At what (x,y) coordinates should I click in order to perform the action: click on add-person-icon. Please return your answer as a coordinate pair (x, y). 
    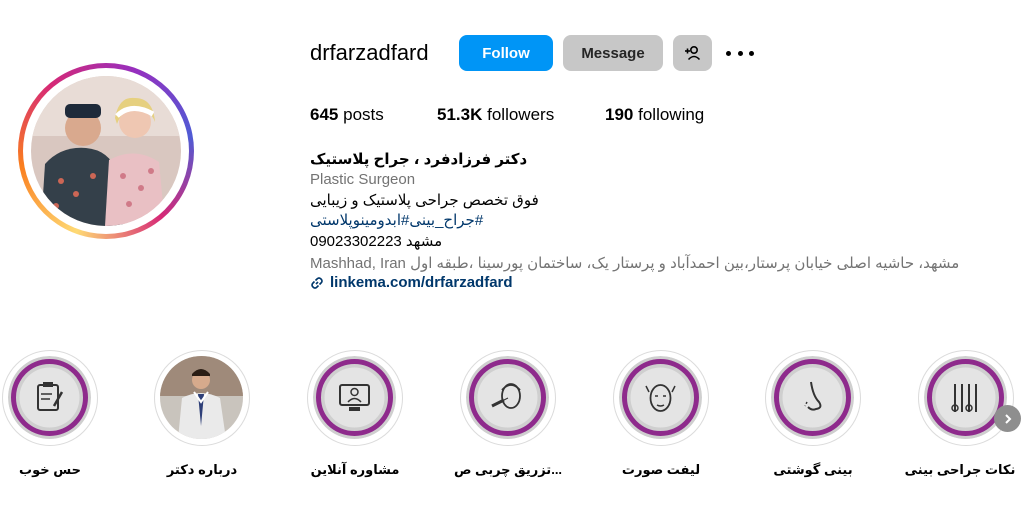
    Looking at the image, I should click on (692, 53).